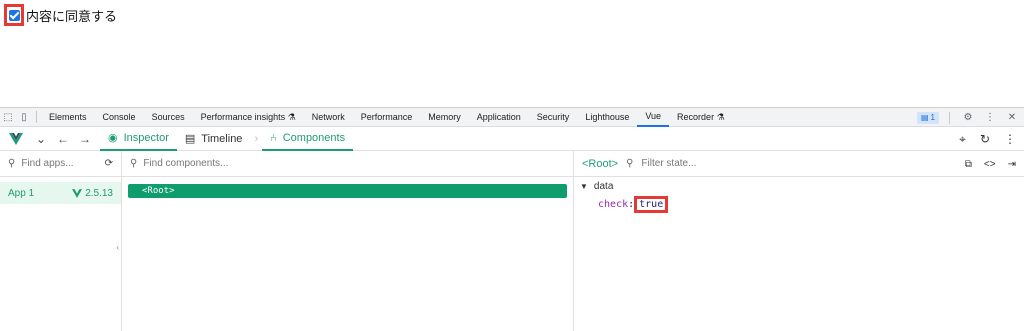  I want to click on scroll-to-component-icon: ⧉, so click(968, 164).